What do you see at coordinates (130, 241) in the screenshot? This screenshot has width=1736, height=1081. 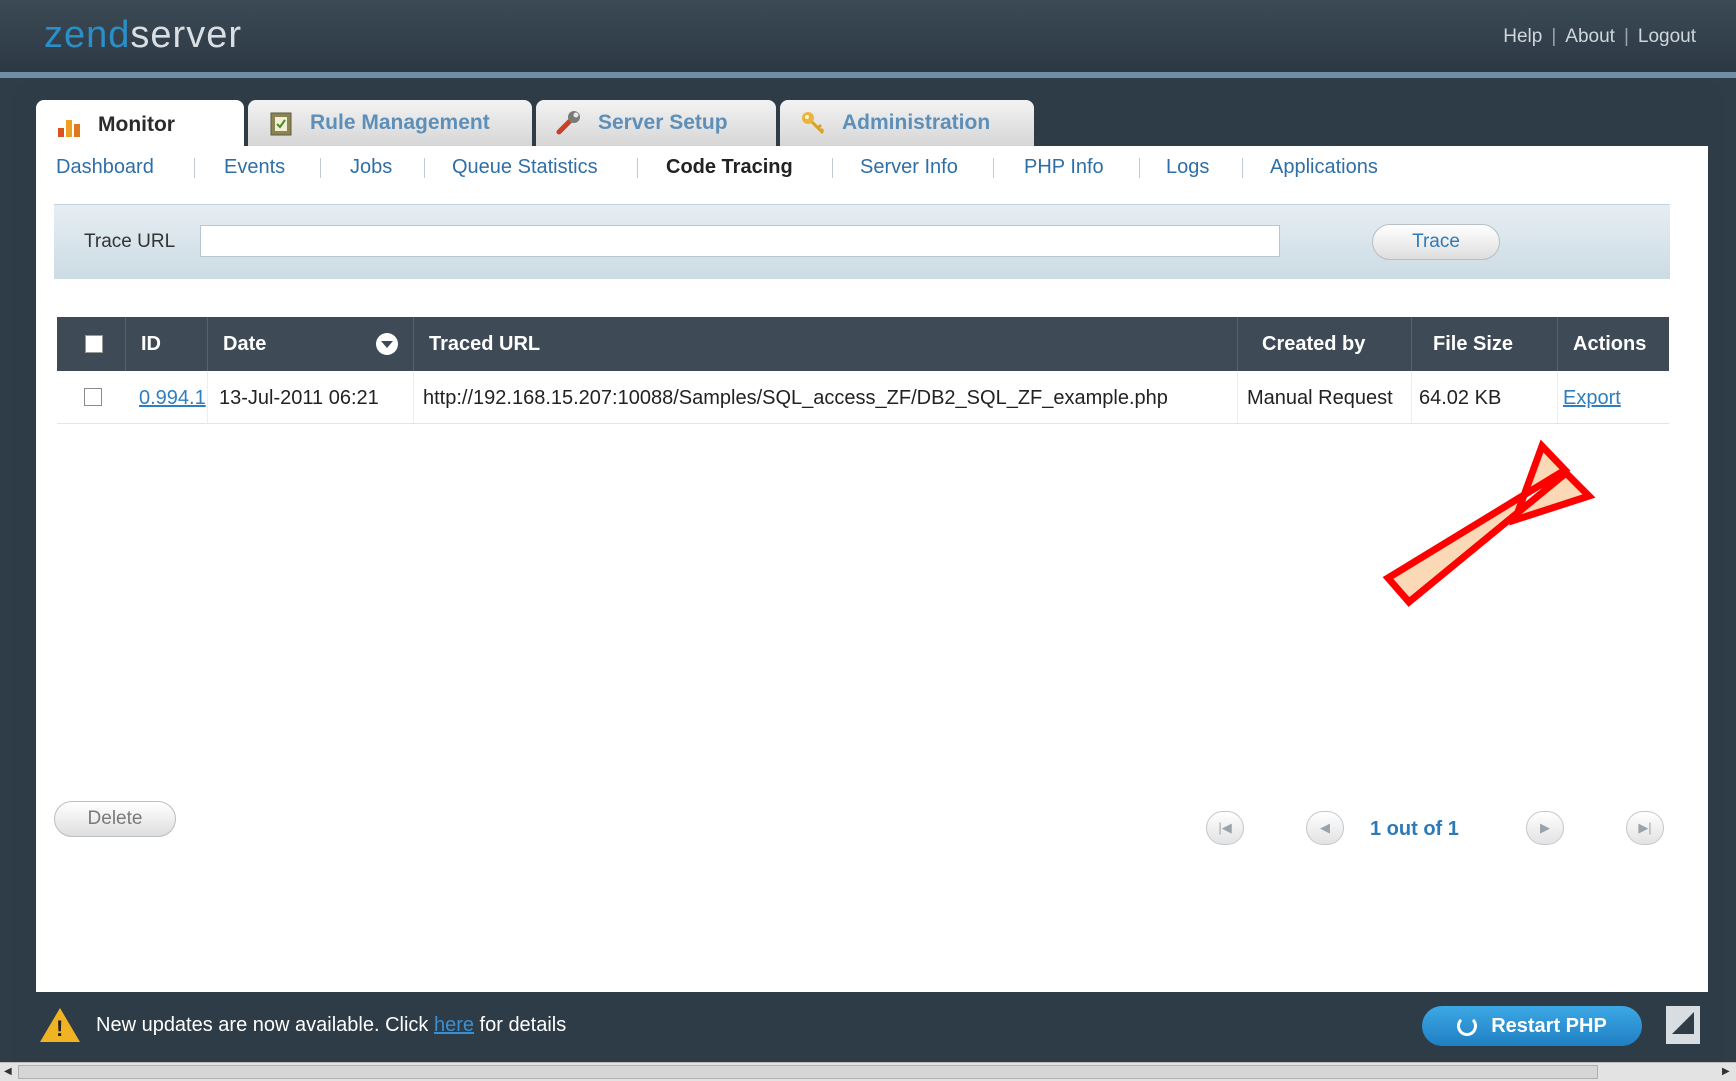 I see `trace-url-label: Trace URL` at bounding box center [130, 241].